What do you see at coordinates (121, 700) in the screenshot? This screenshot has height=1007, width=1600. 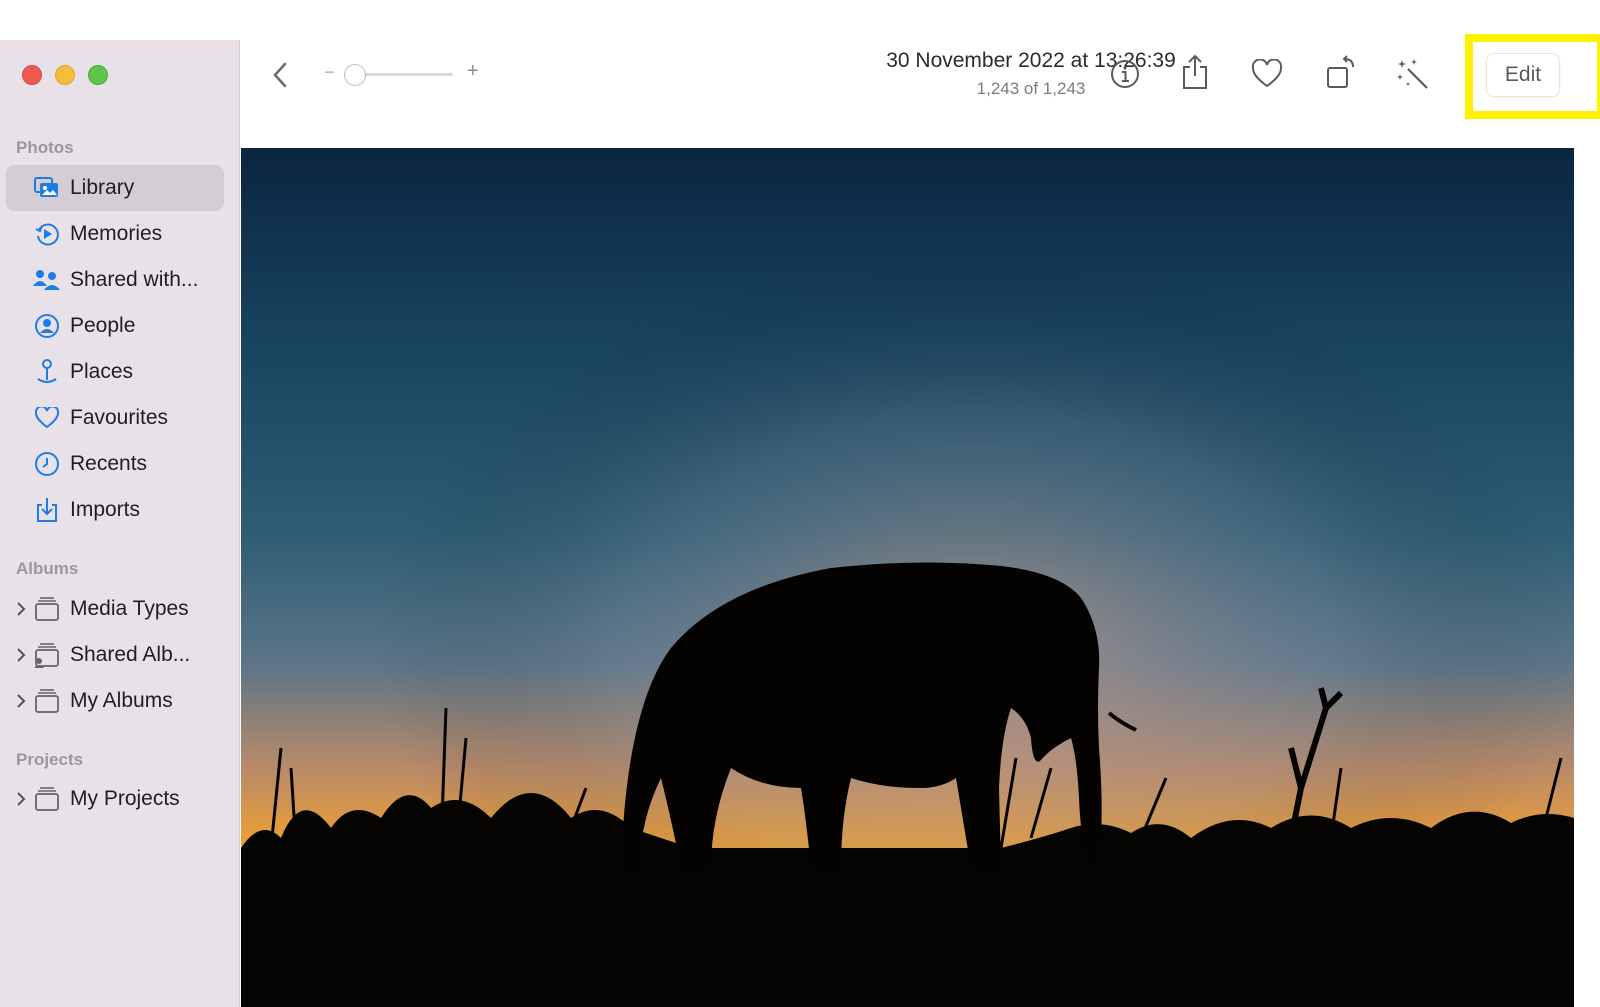 I see `sidebar-item-label: My Albums` at bounding box center [121, 700].